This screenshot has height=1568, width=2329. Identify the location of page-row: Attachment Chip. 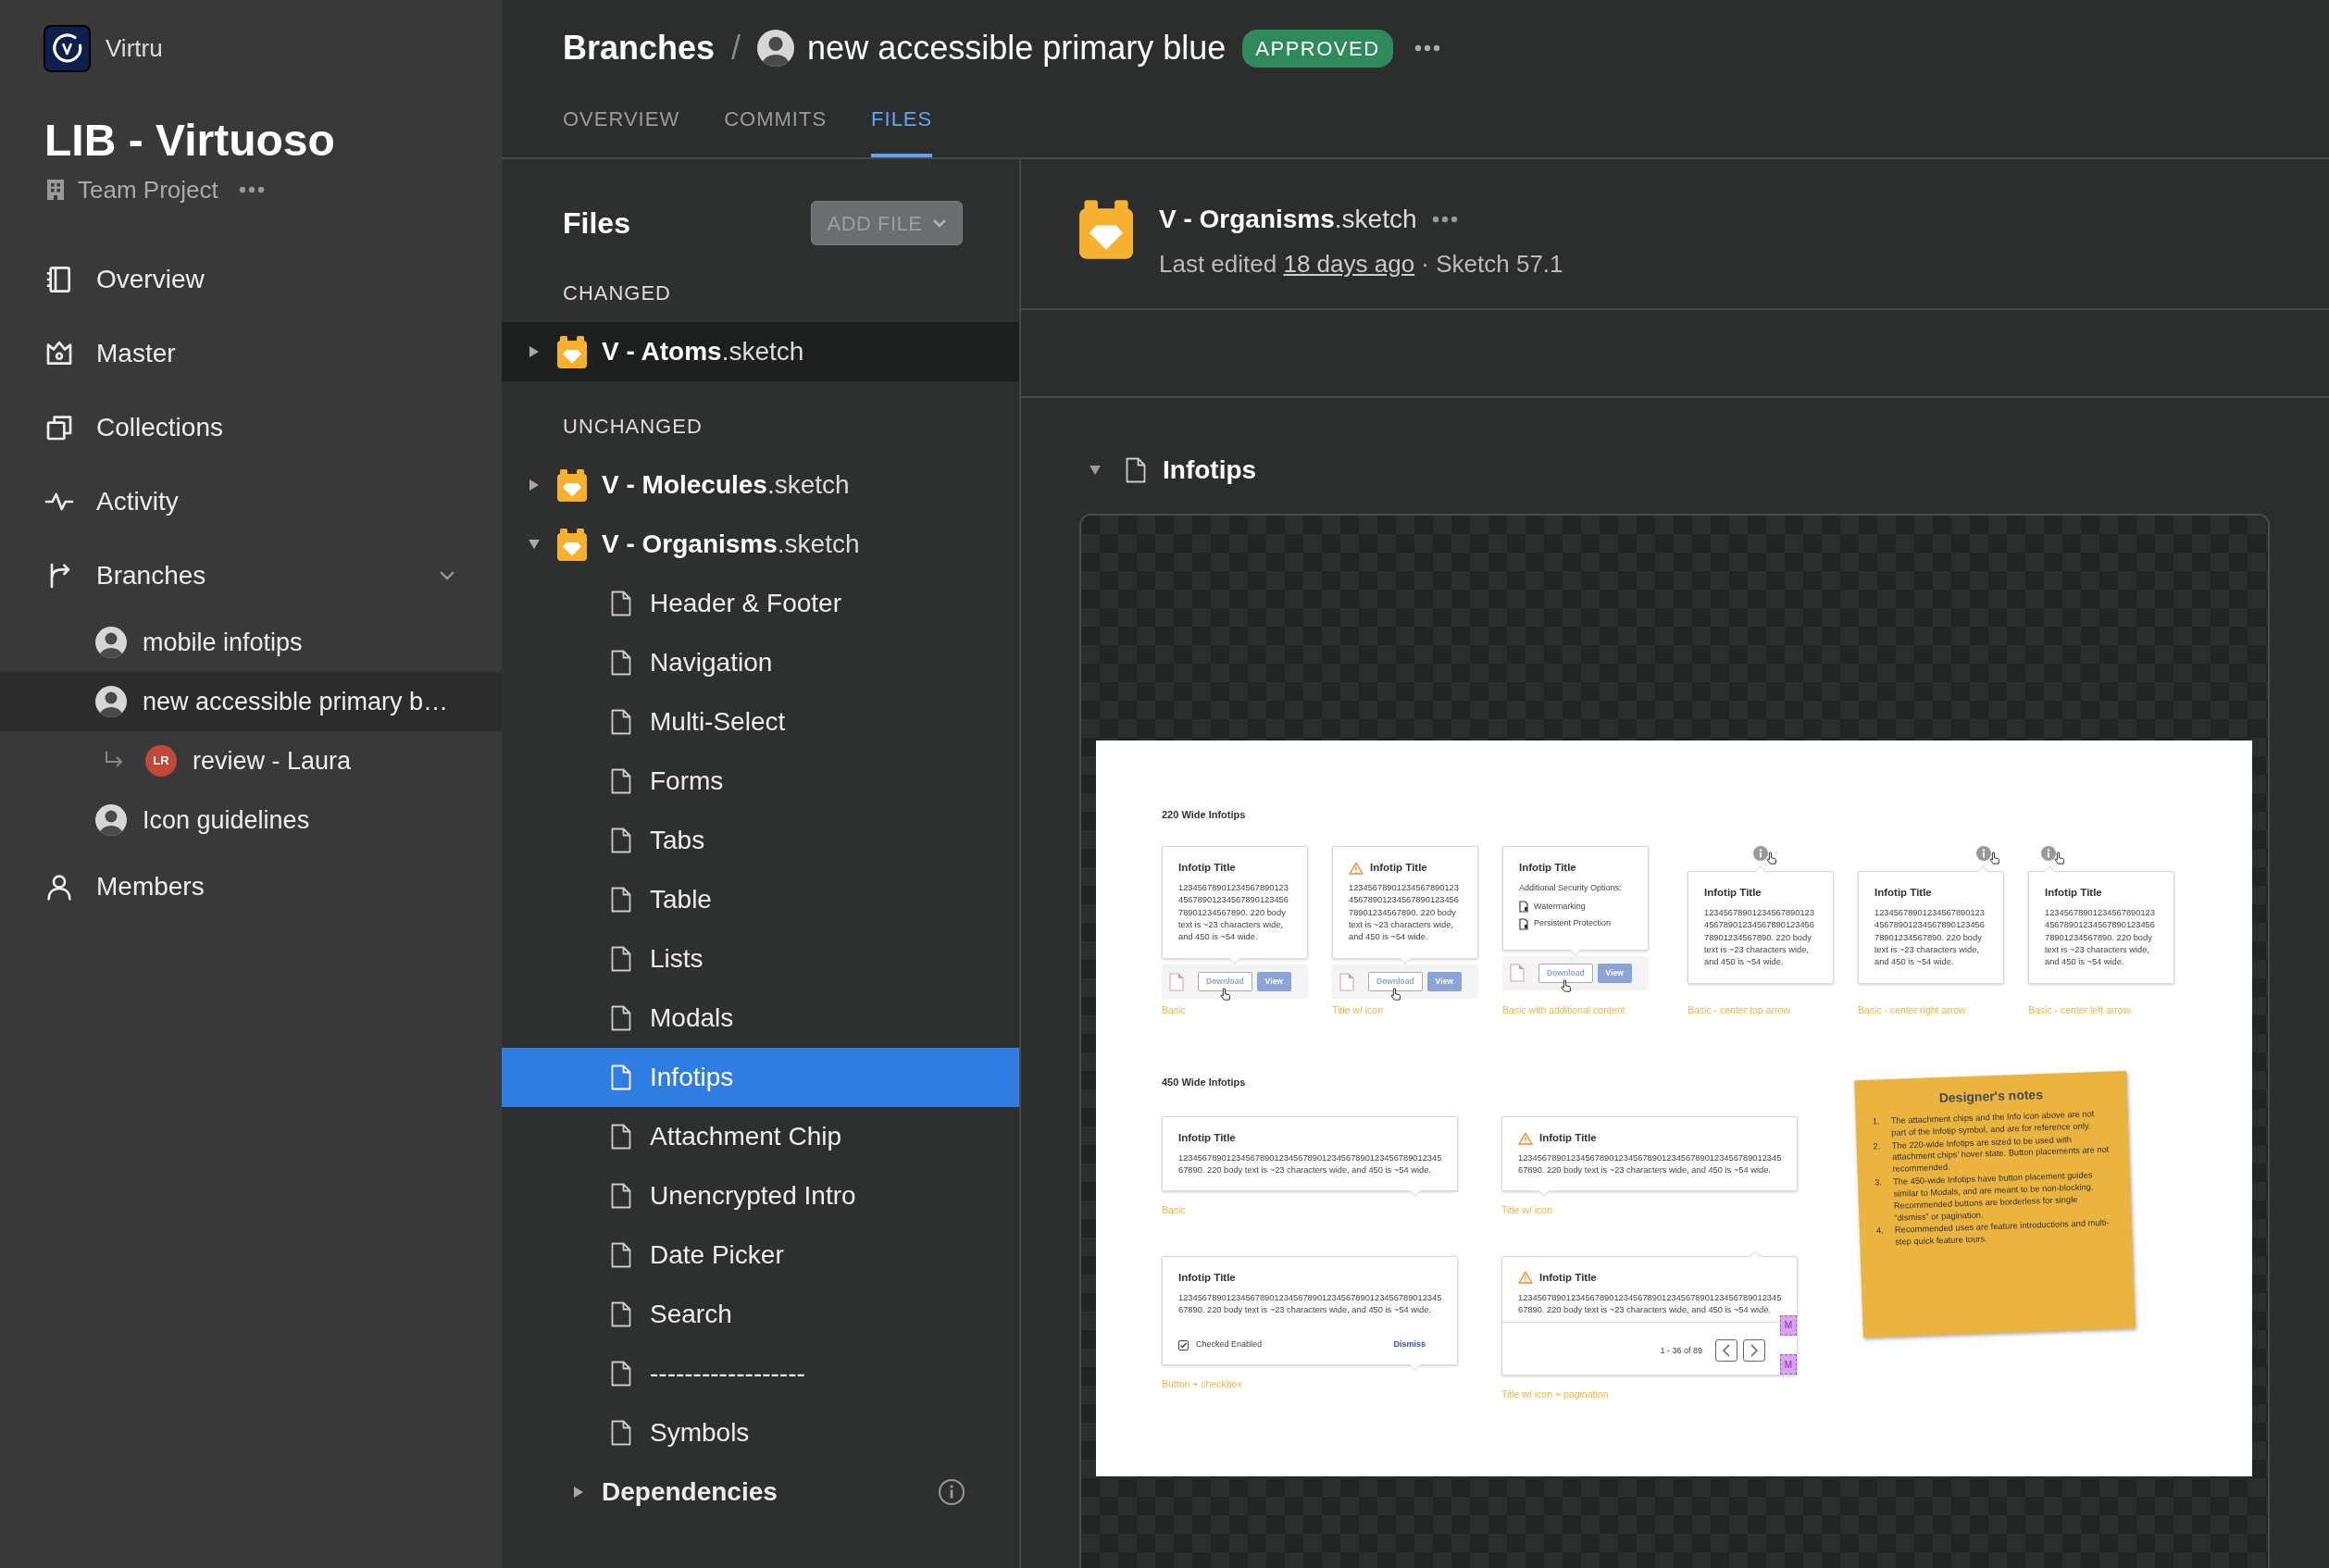
(760, 1136).